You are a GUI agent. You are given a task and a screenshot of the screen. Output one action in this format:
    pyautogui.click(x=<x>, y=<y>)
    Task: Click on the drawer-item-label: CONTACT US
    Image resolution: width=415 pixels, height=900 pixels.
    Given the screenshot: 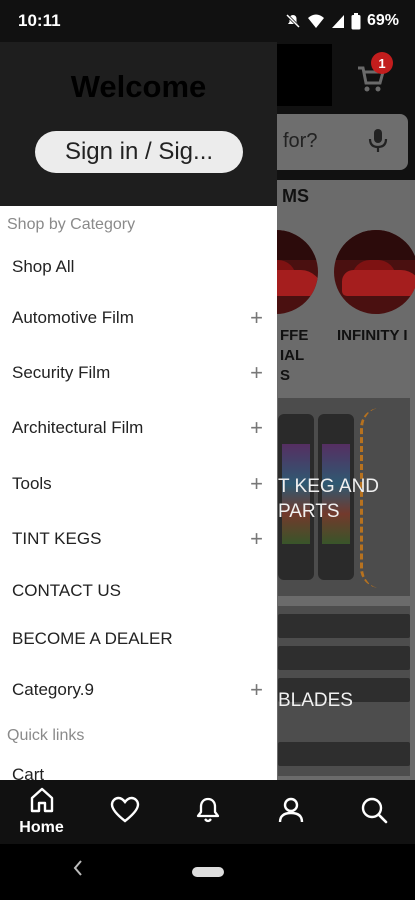 What is the action you would take?
    pyautogui.click(x=66, y=590)
    